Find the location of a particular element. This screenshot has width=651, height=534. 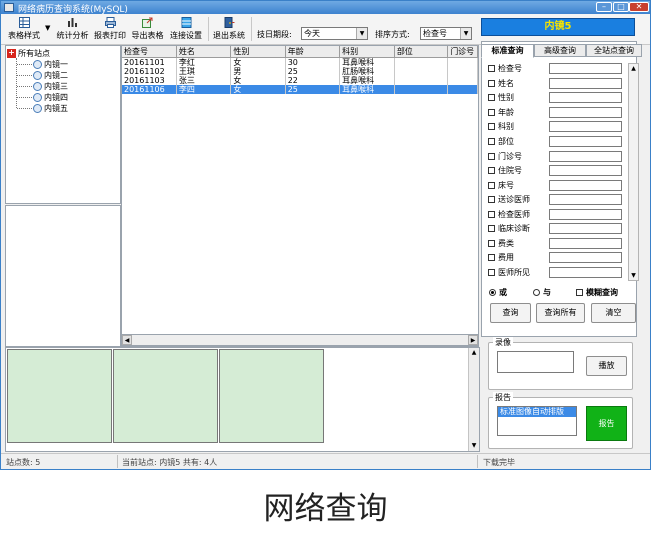

field-body-part: 部位 is located at coordinates (501, 142).